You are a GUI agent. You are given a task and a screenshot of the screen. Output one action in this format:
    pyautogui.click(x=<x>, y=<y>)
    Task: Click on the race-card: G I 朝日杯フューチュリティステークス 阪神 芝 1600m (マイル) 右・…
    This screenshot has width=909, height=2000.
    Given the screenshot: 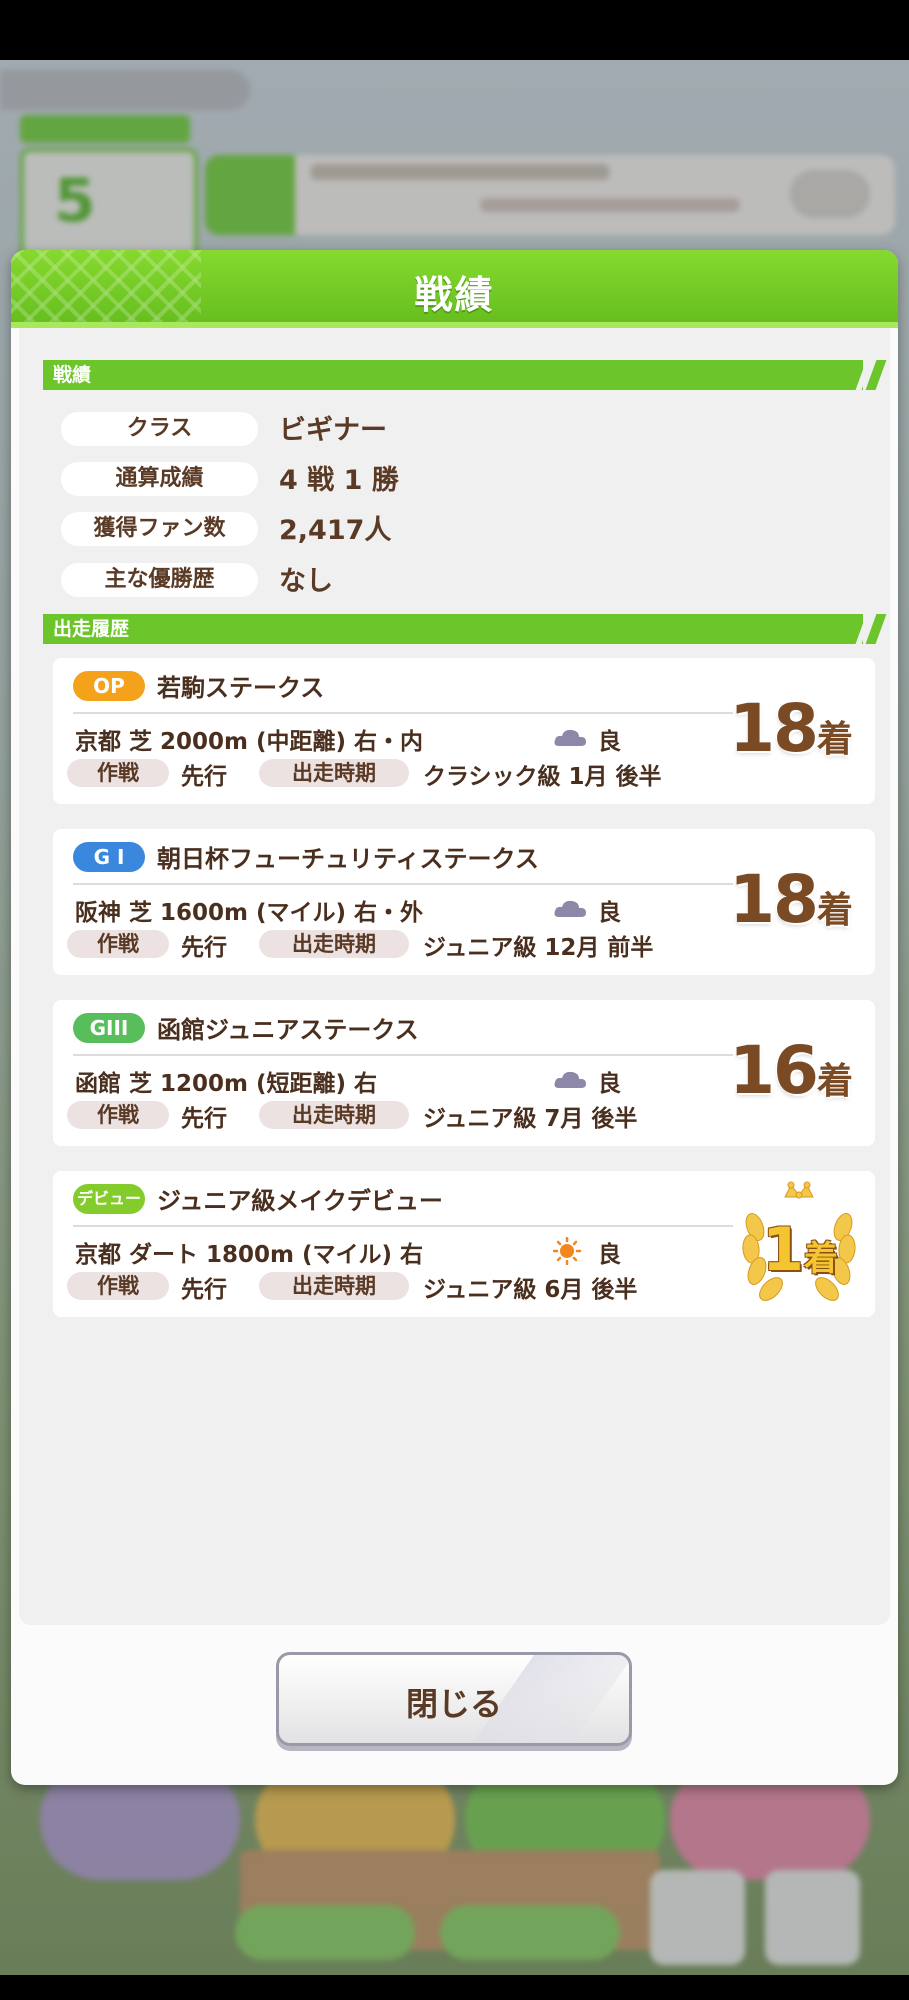 What is the action you would take?
    pyautogui.click(x=464, y=902)
    